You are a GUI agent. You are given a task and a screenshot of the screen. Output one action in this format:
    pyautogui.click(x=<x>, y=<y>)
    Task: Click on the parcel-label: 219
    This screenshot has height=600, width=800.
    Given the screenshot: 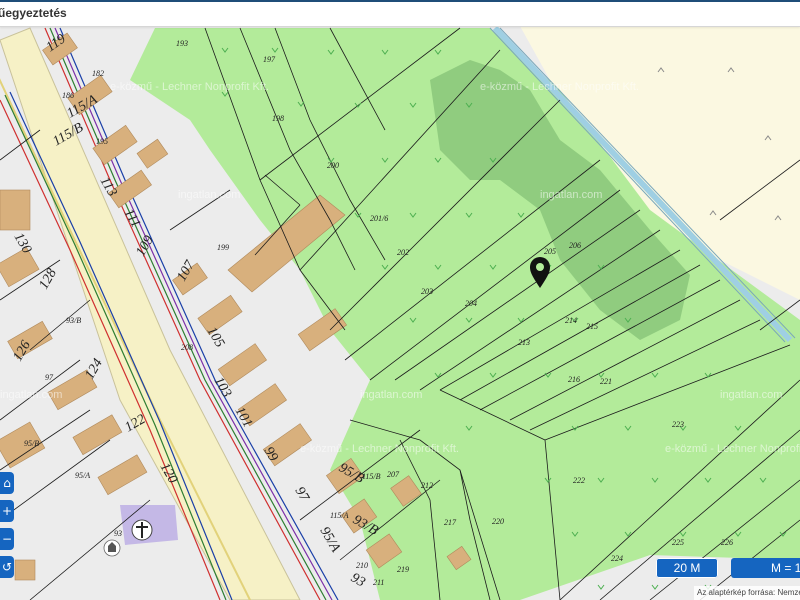 What is the action you would take?
    pyautogui.click(x=403, y=569)
    